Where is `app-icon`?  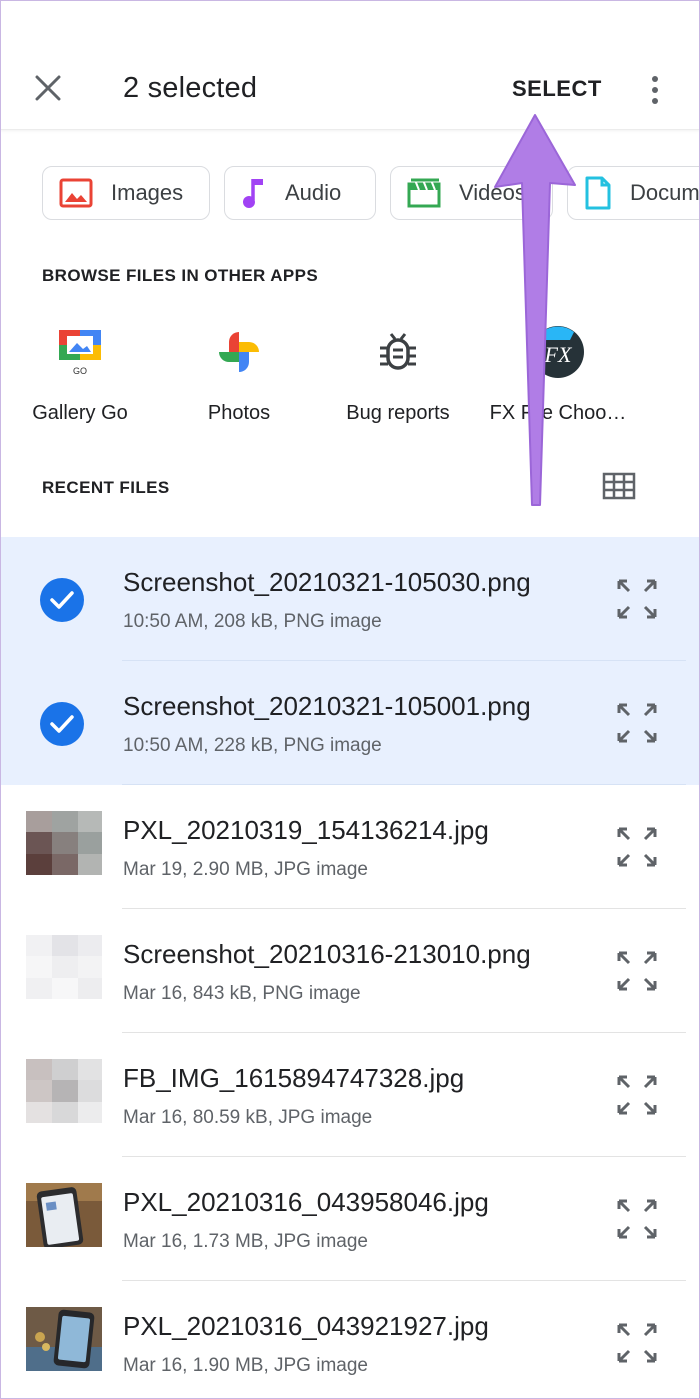 app-icon is located at coordinates (695, 352).